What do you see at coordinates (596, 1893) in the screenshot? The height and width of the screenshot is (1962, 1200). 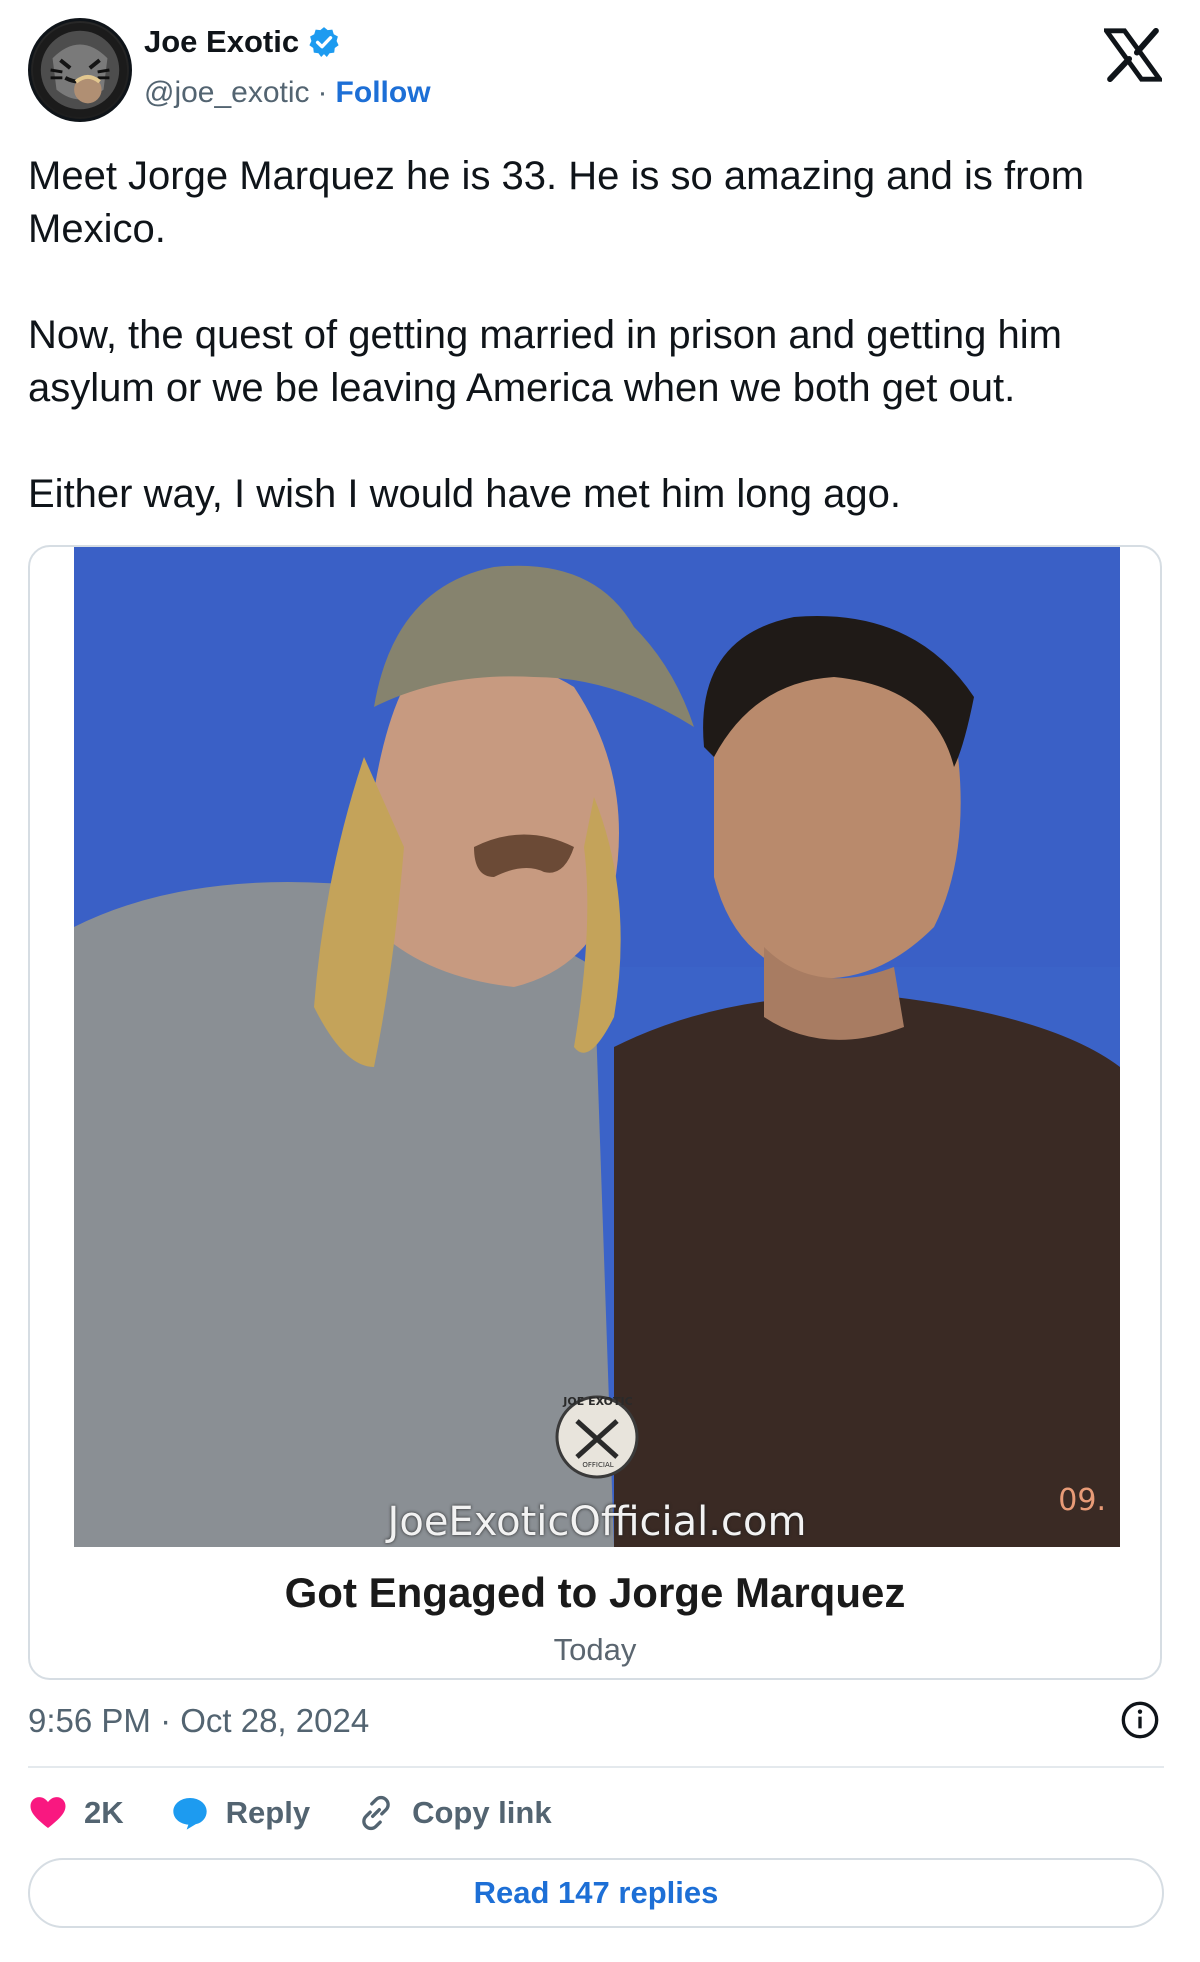 I see `read-replies-button: Read 147 replies` at bounding box center [596, 1893].